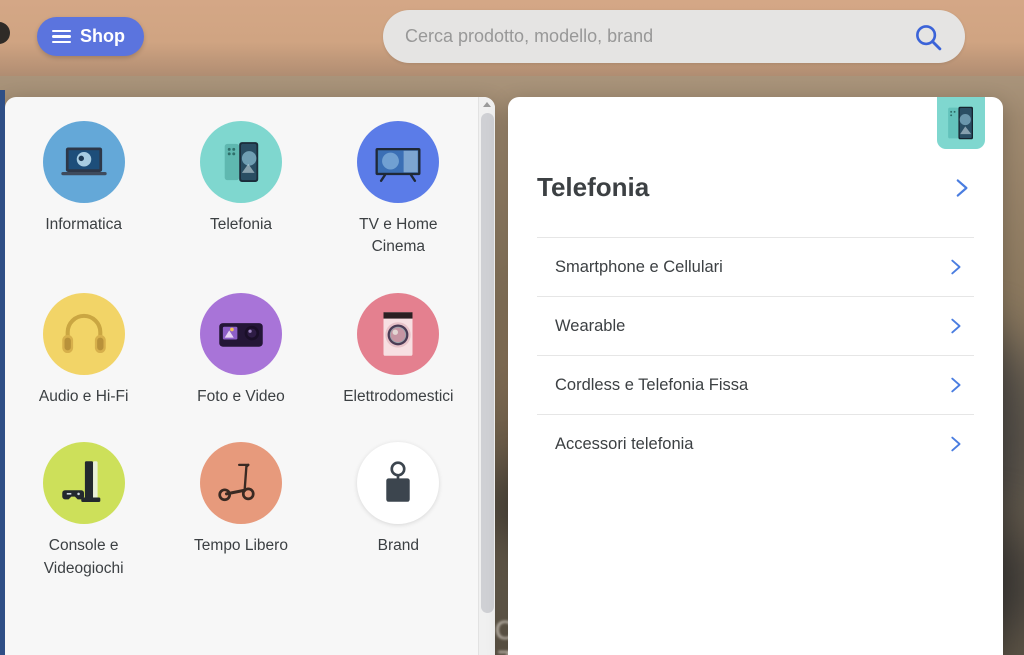 This screenshot has width=1024, height=655. Describe the element at coordinates (102, 36) in the screenshot. I see `shop-button-label: Shop` at that location.